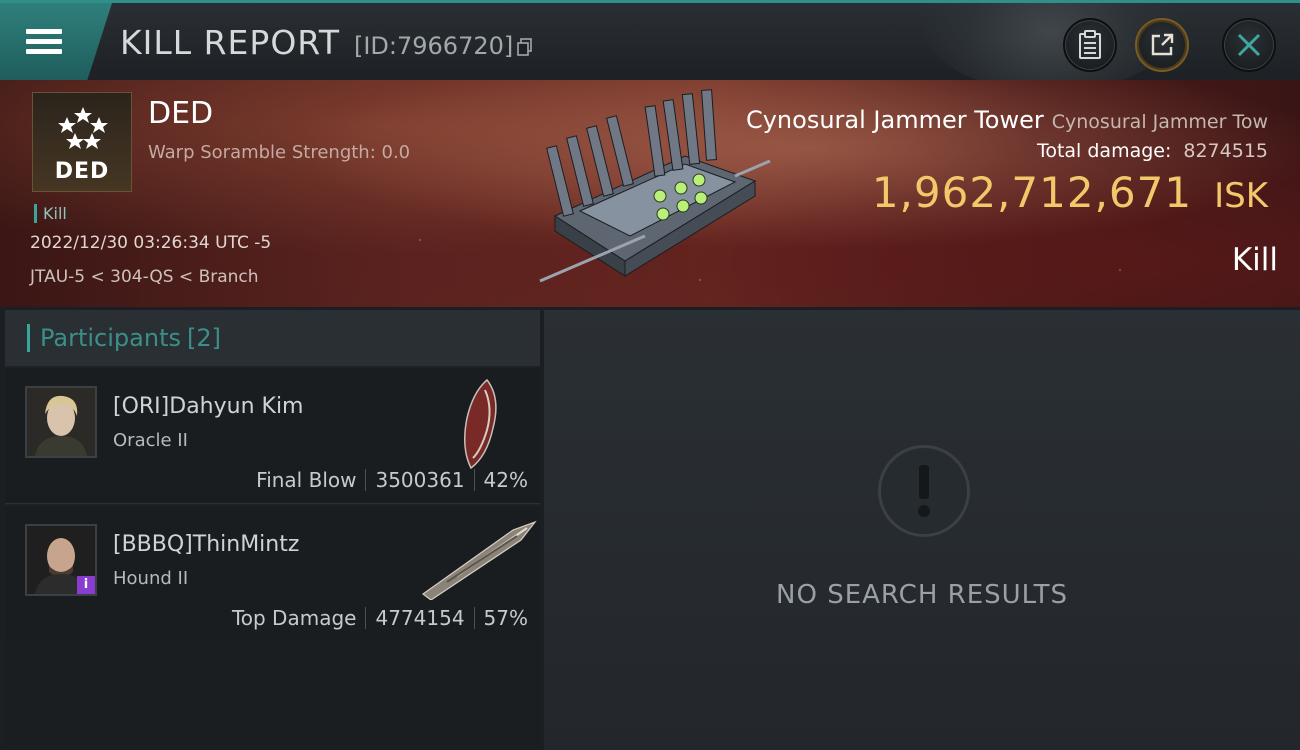 Image resolution: width=1300 pixels, height=750 pixels. I want to click on info-badge-icon: i, so click(86, 585).